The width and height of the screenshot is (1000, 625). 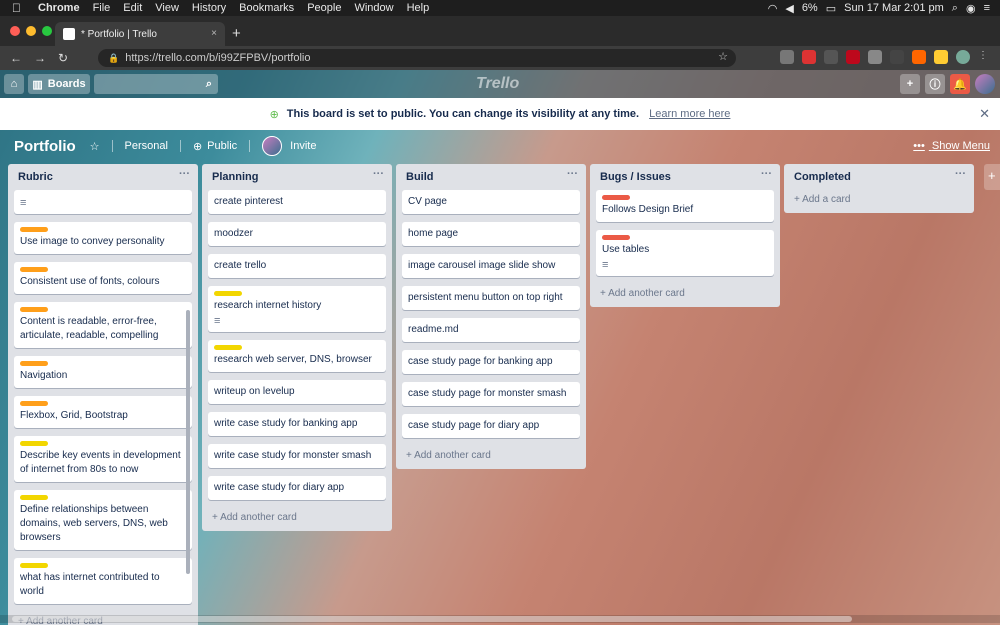 I want to click on list-card: moodzer, so click(x=297, y=234).